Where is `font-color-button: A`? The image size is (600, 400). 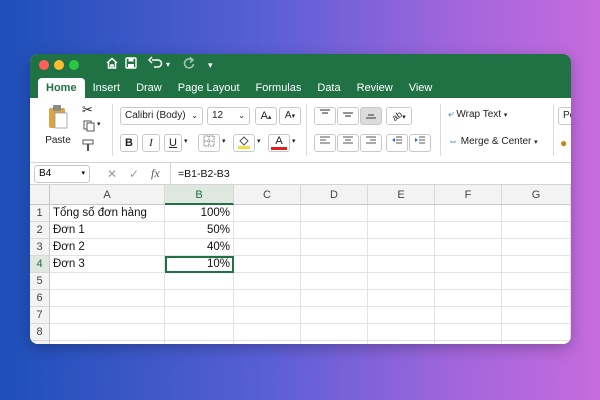
font-color-button: A is located at coordinates (279, 143).